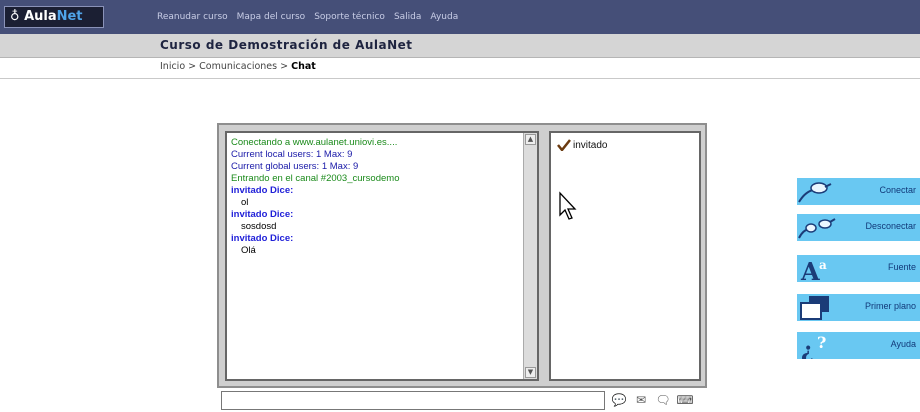 This screenshot has height=412, width=920. I want to click on nav-link-resume-course: Reanudar curso, so click(192, 17).